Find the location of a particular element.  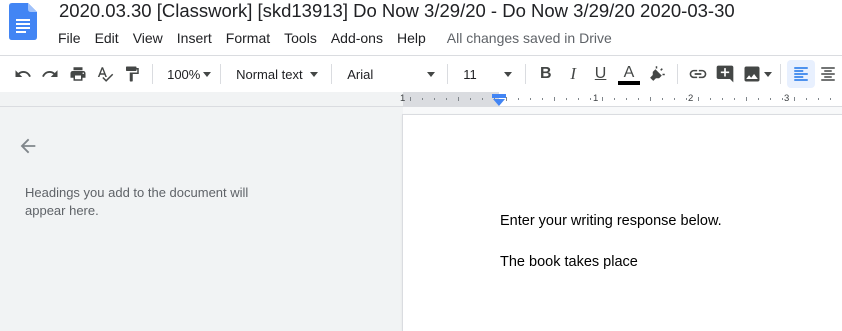

menu-format: Format is located at coordinates (248, 38).